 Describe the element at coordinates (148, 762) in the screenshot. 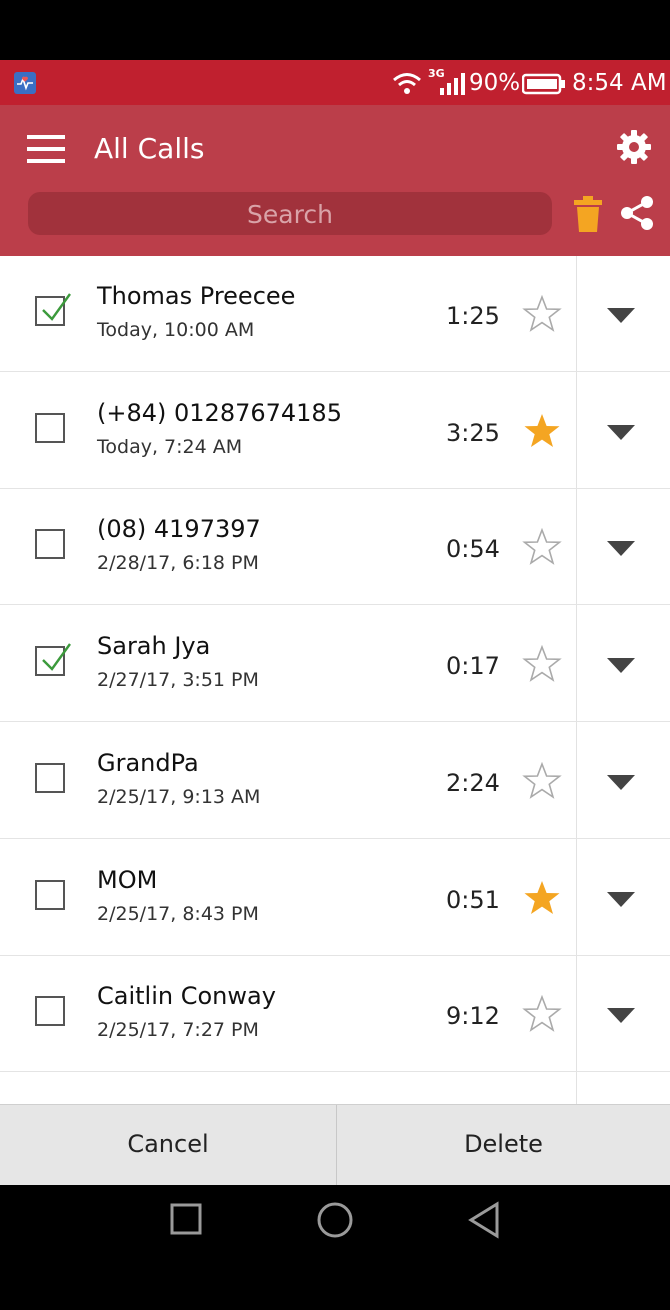

I see `contact-name: GrandPa` at that location.